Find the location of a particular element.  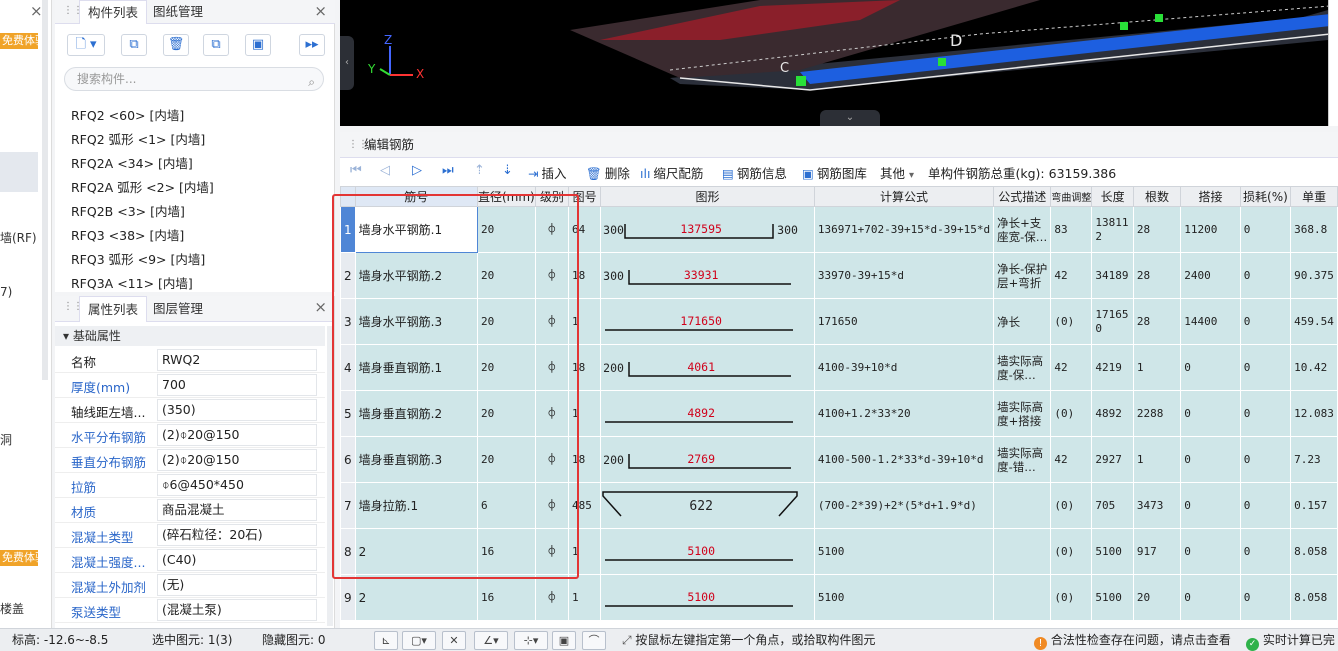

unit-weight-cell: 368.8 is located at coordinates (1314, 229).